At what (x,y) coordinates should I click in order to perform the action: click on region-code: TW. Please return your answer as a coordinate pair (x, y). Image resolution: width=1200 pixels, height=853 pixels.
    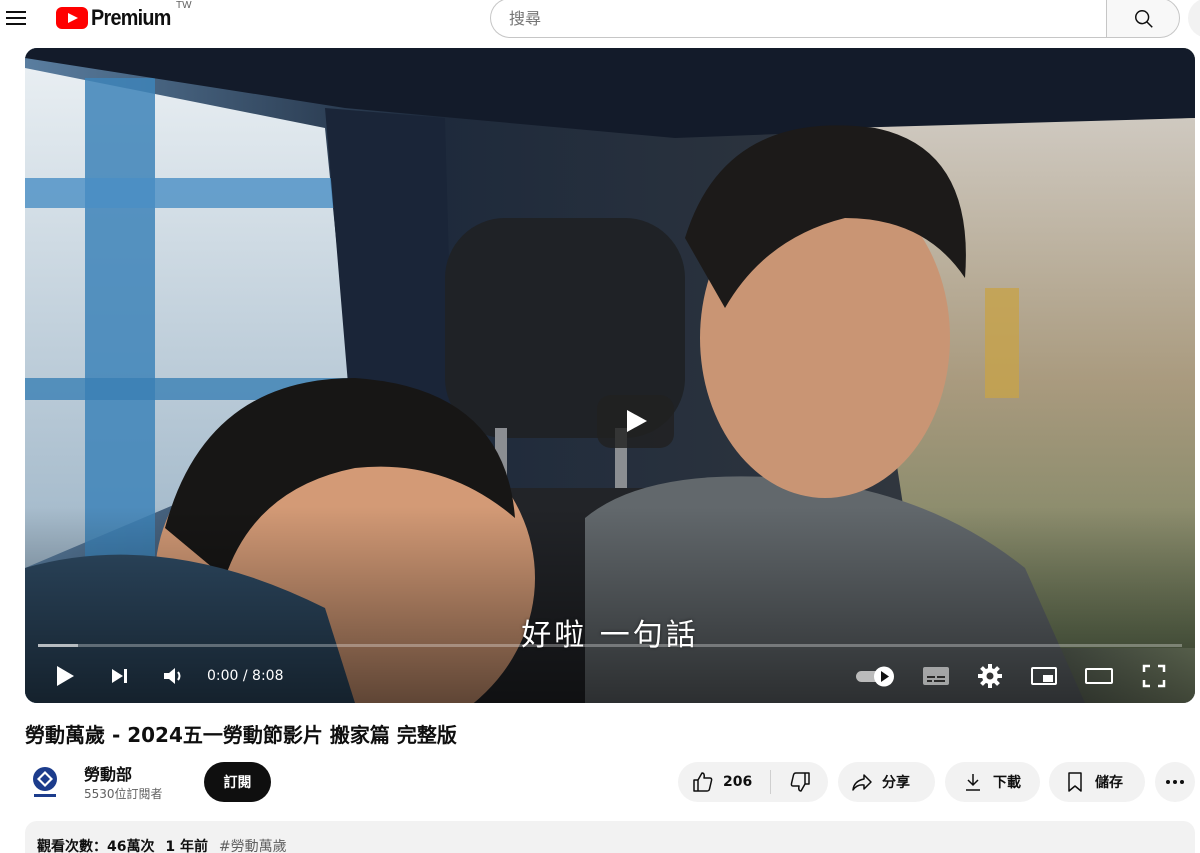
    Looking at the image, I should click on (184, 5).